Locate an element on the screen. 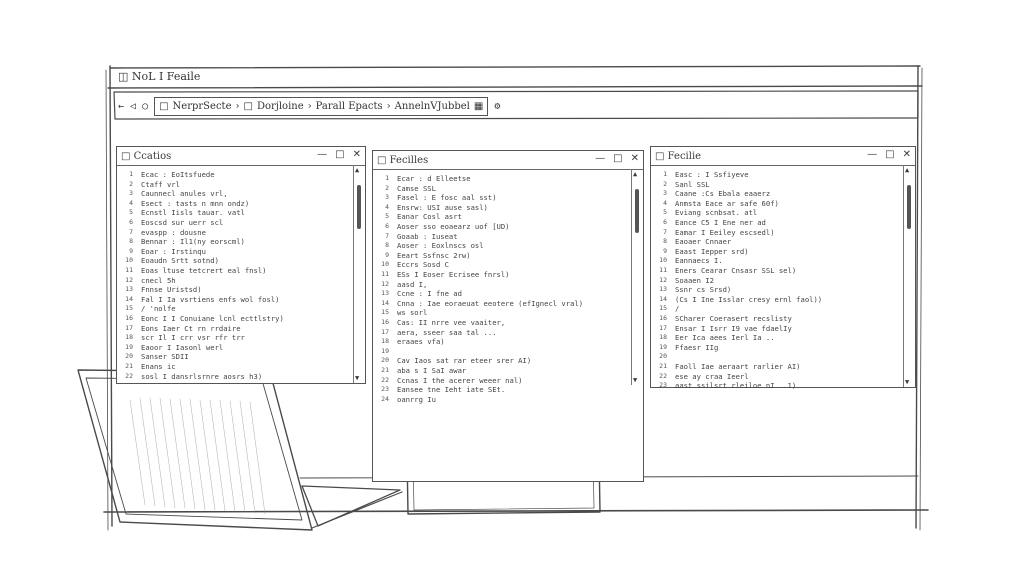  code-line: Anmsta Eace ar safe 60f) is located at coordinates (727, 203).